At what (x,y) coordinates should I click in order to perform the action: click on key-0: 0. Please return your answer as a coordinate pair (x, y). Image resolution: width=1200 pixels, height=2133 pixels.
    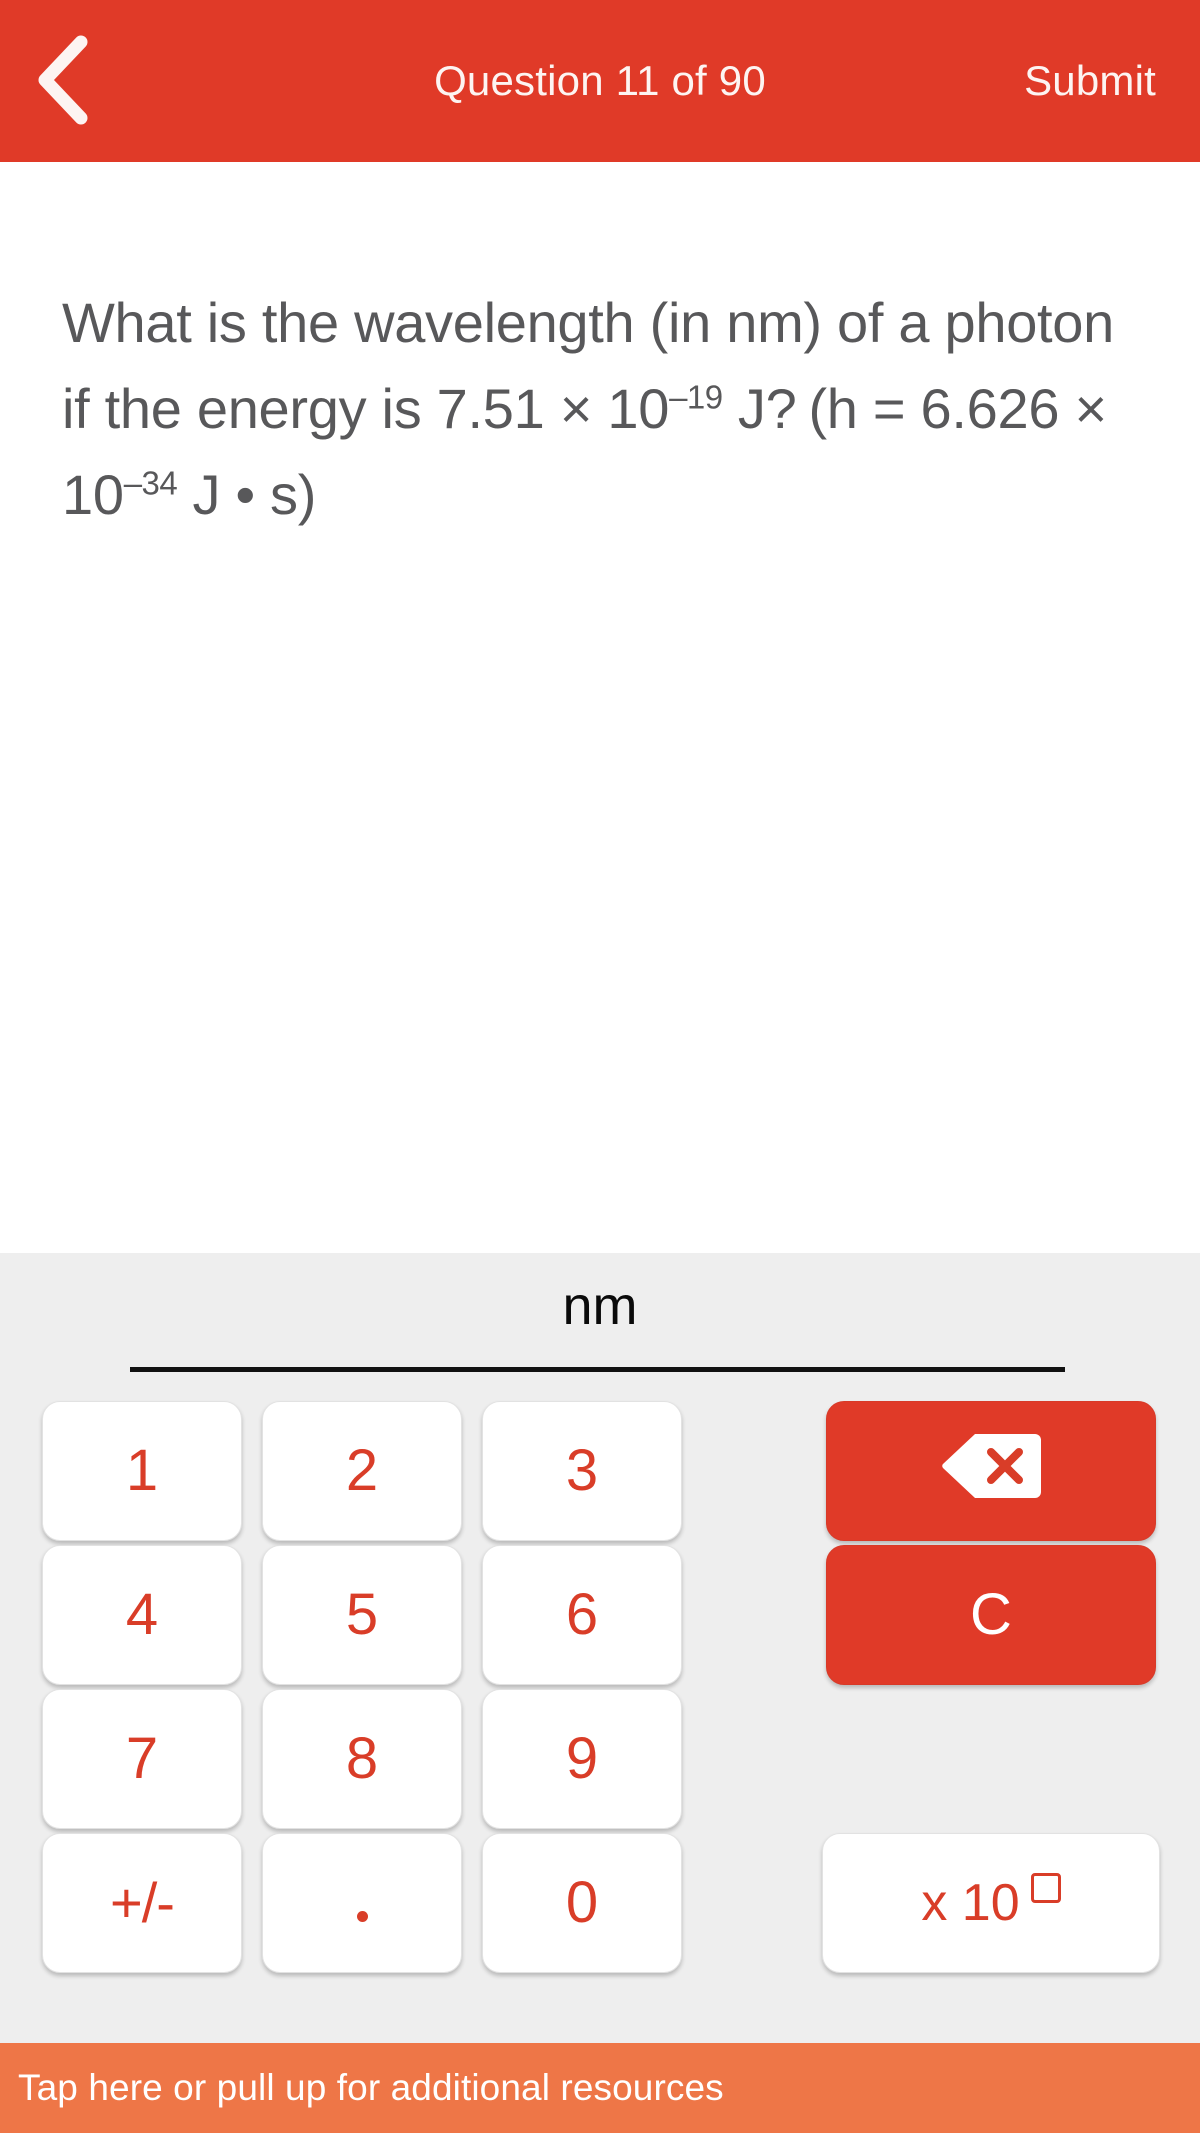
    Looking at the image, I should click on (582, 1903).